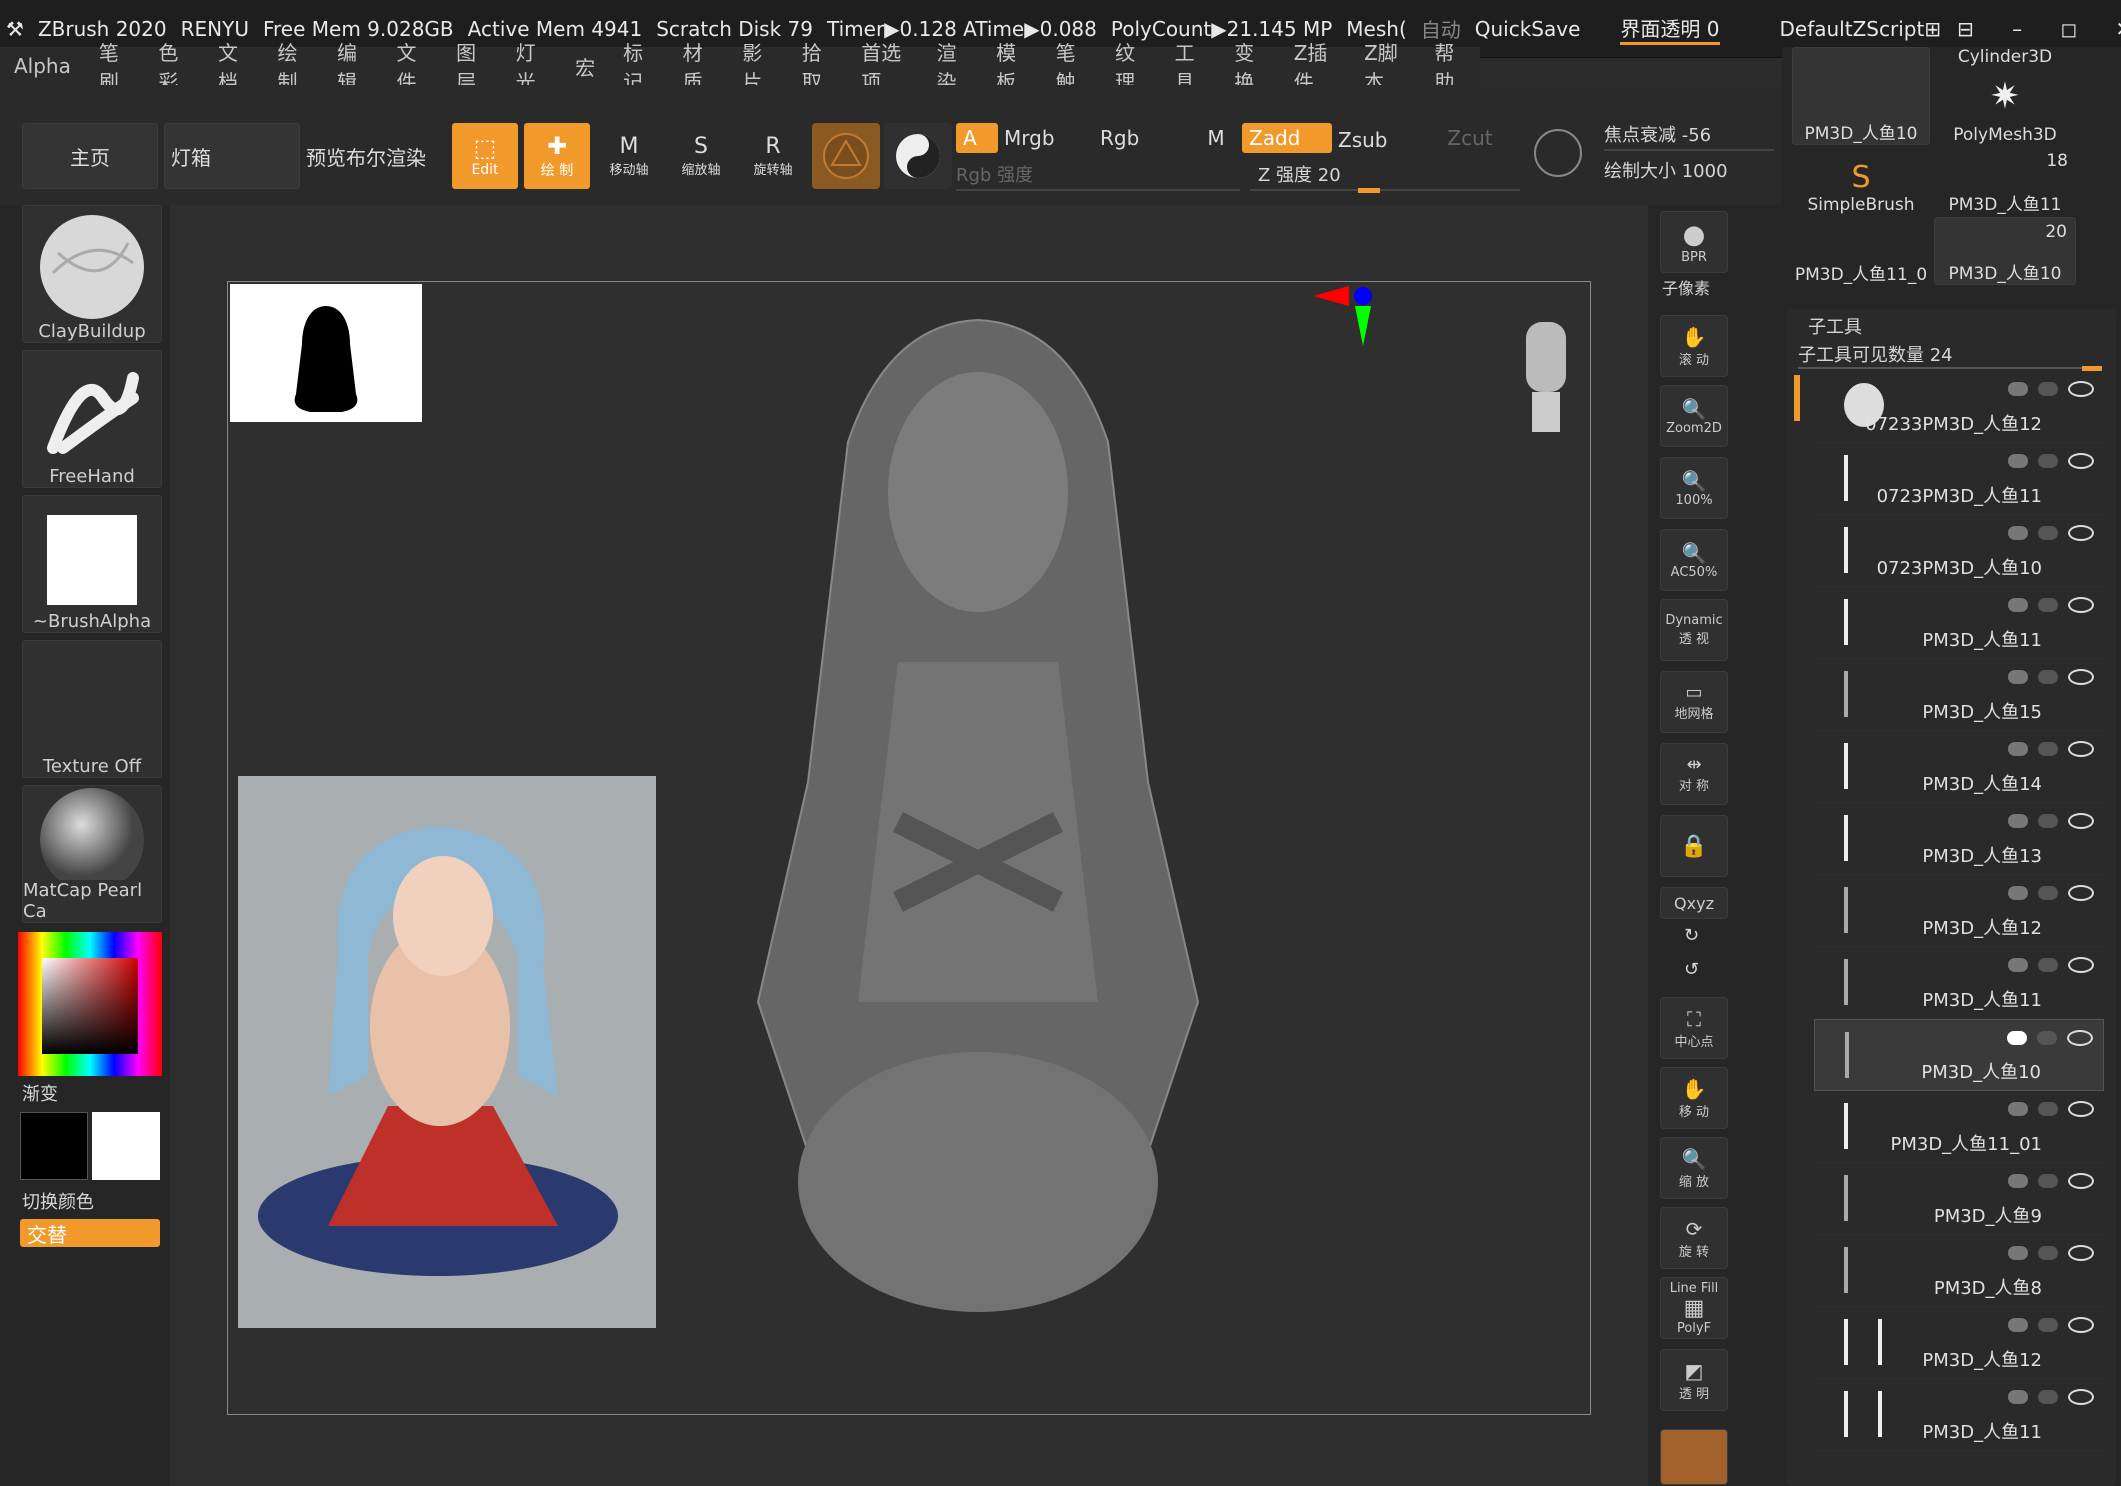  Describe the element at coordinates (585, 66) in the screenshot. I see `menu-macro: 宏` at that location.